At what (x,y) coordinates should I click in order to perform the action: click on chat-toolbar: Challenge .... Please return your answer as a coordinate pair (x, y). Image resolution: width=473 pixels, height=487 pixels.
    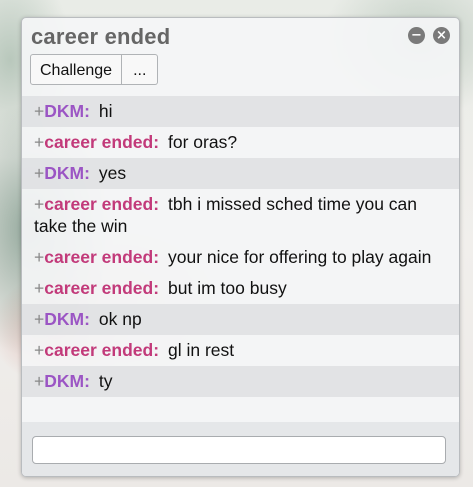
    Looking at the image, I should click on (94, 70).